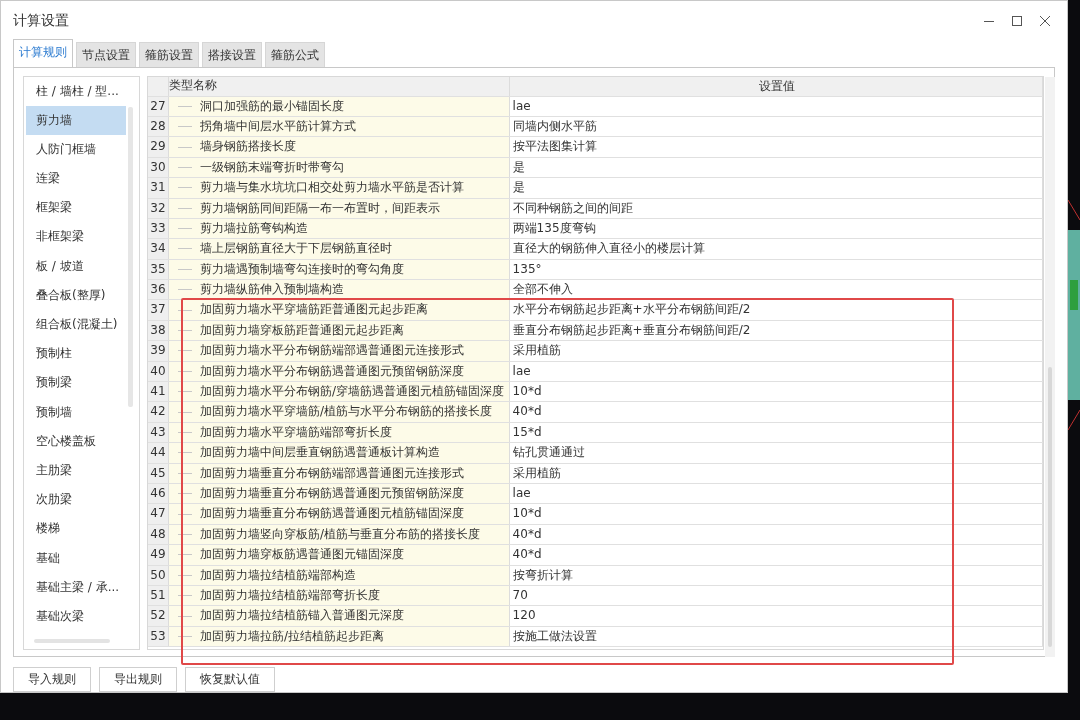  I want to click on row-number: 36, so click(158, 290).